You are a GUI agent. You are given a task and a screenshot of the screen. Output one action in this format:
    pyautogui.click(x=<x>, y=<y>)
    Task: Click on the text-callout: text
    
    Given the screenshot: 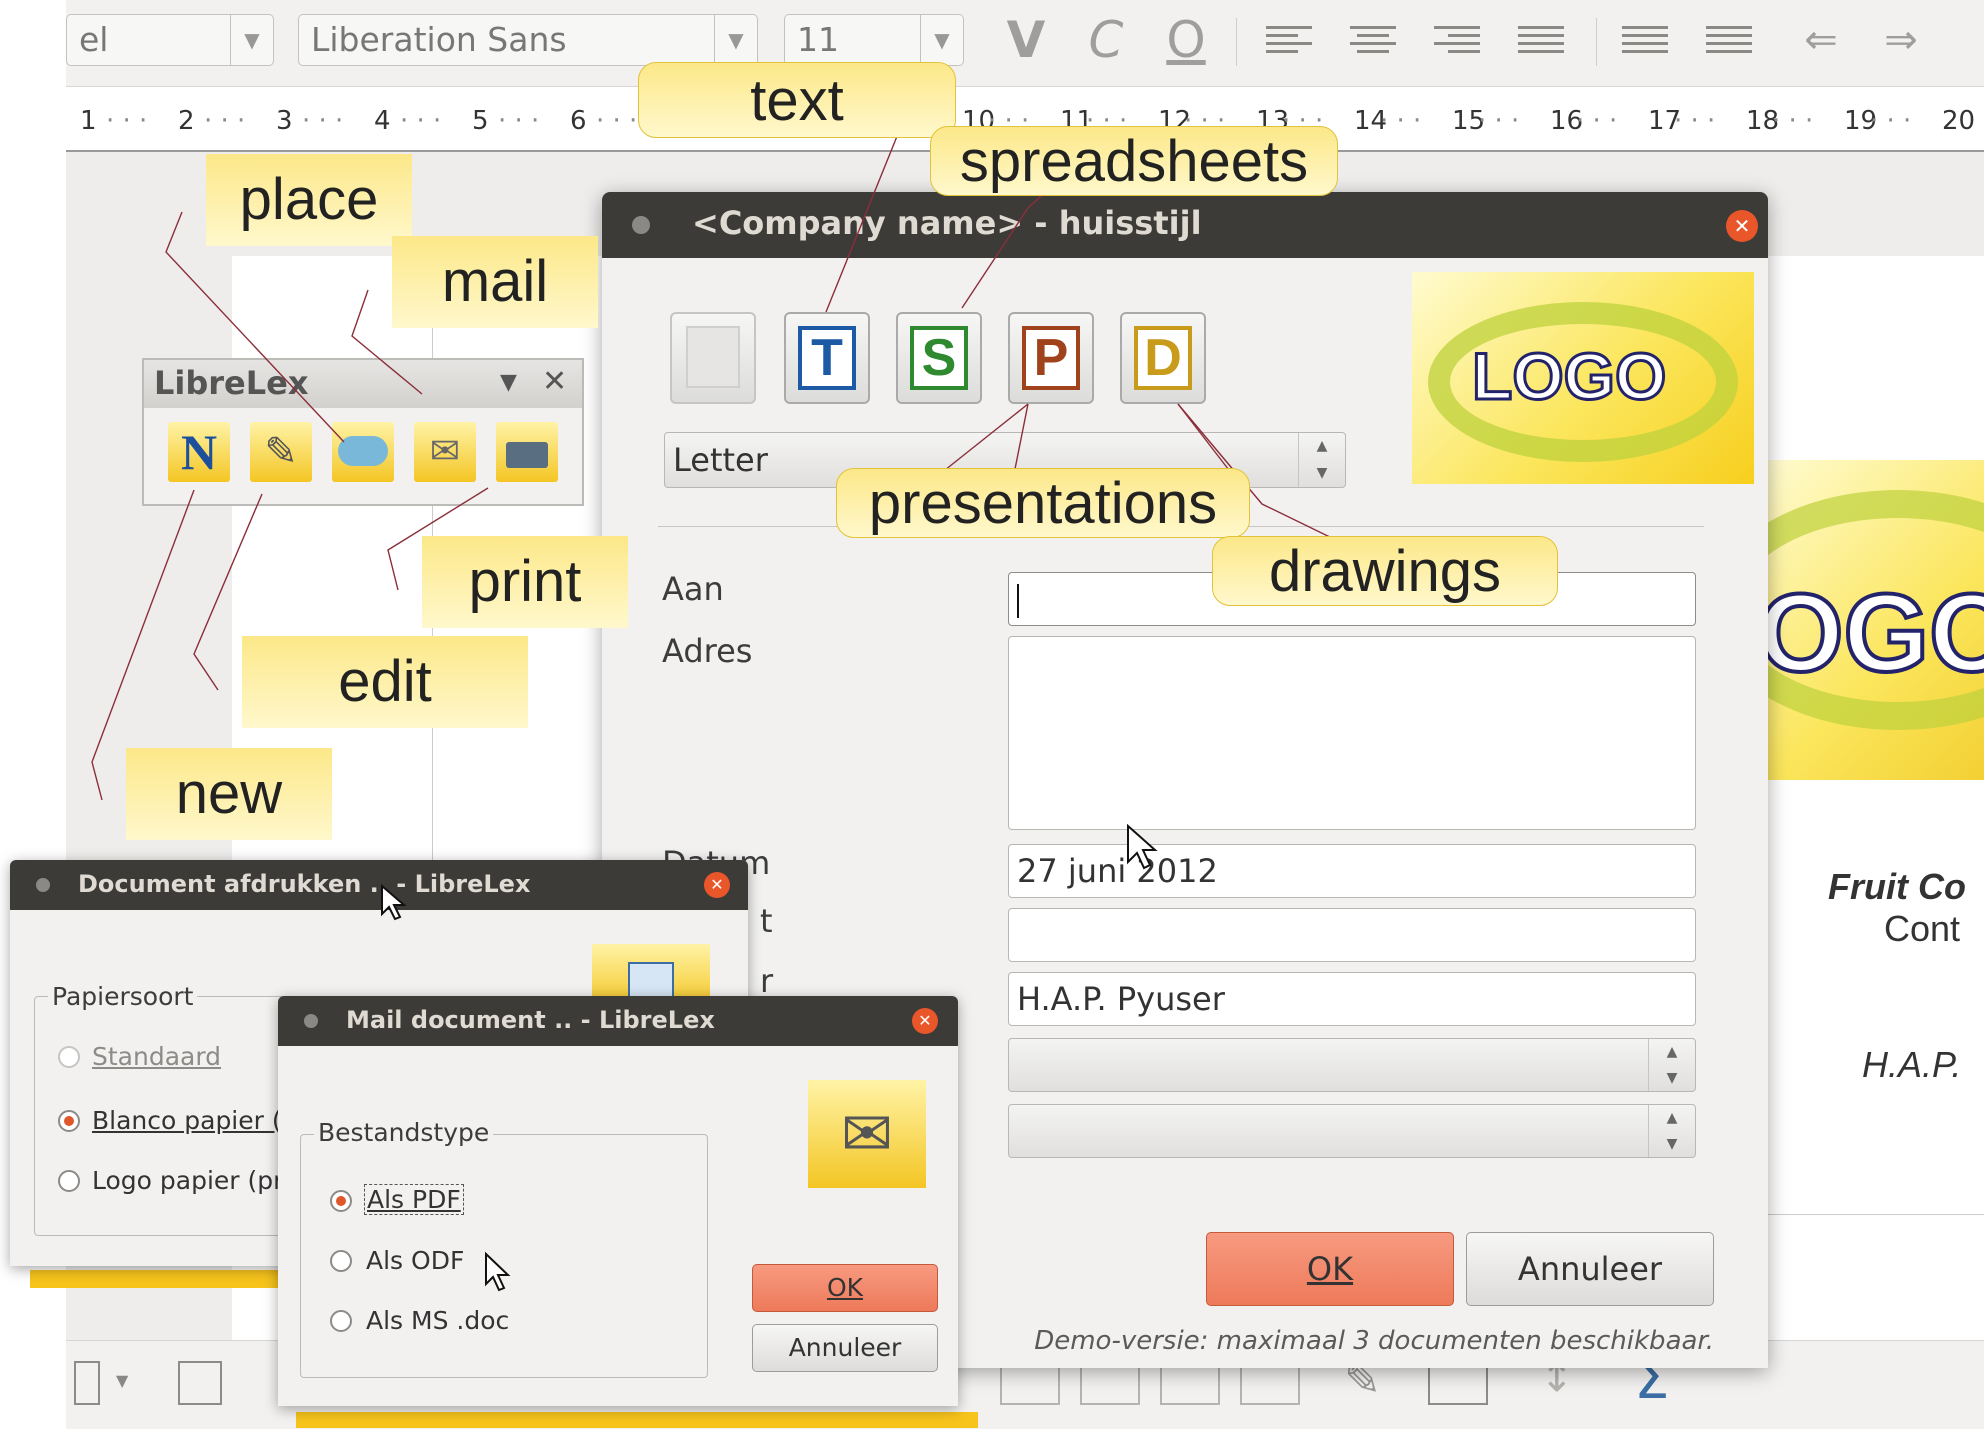 What is the action you would take?
    pyautogui.click(x=797, y=100)
    